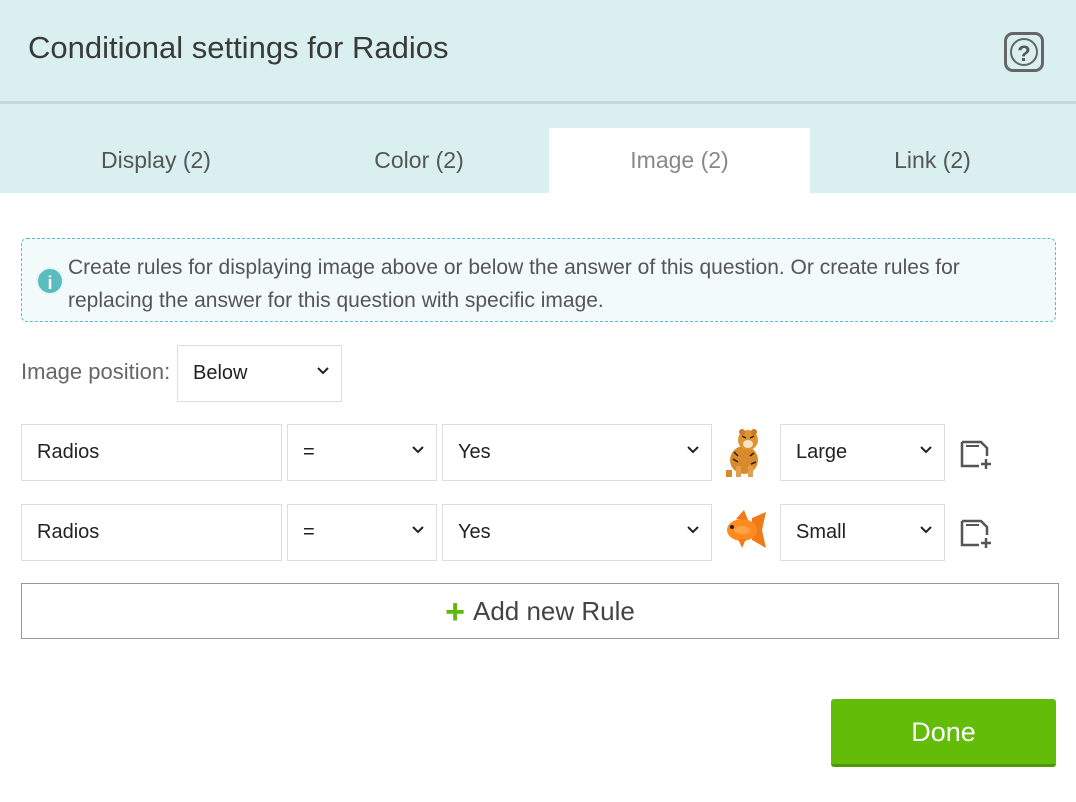 This screenshot has height=802, width=1076. Describe the element at coordinates (862, 452) in the screenshot. I see `rule-1-size-select: Large` at that location.